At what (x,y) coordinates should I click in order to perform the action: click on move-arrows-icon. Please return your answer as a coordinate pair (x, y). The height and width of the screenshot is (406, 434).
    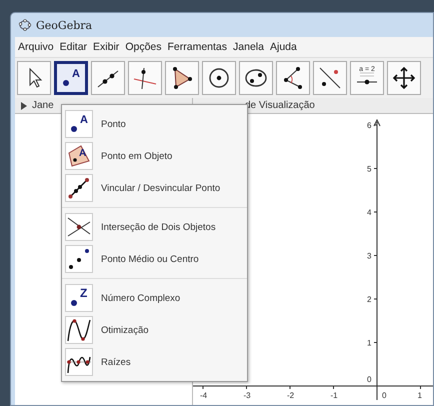
    Looking at the image, I should click on (404, 78).